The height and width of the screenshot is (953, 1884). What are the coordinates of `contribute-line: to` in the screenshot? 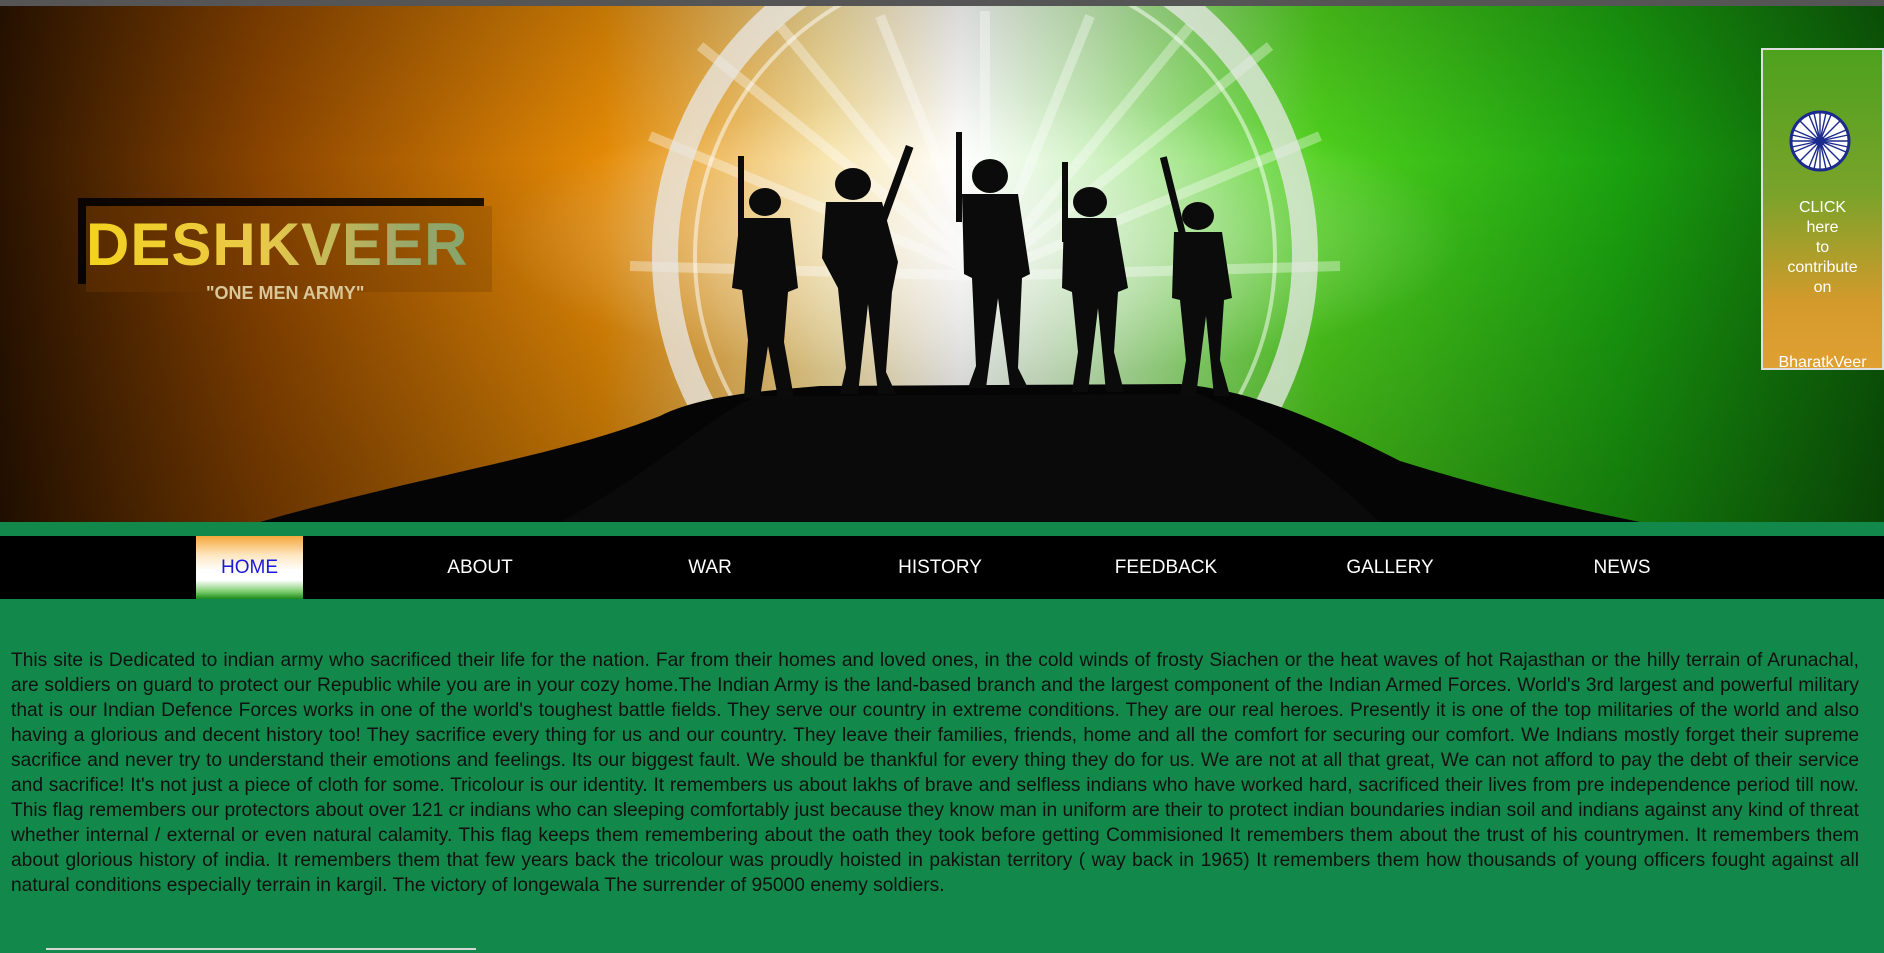 It's located at (1822, 247).